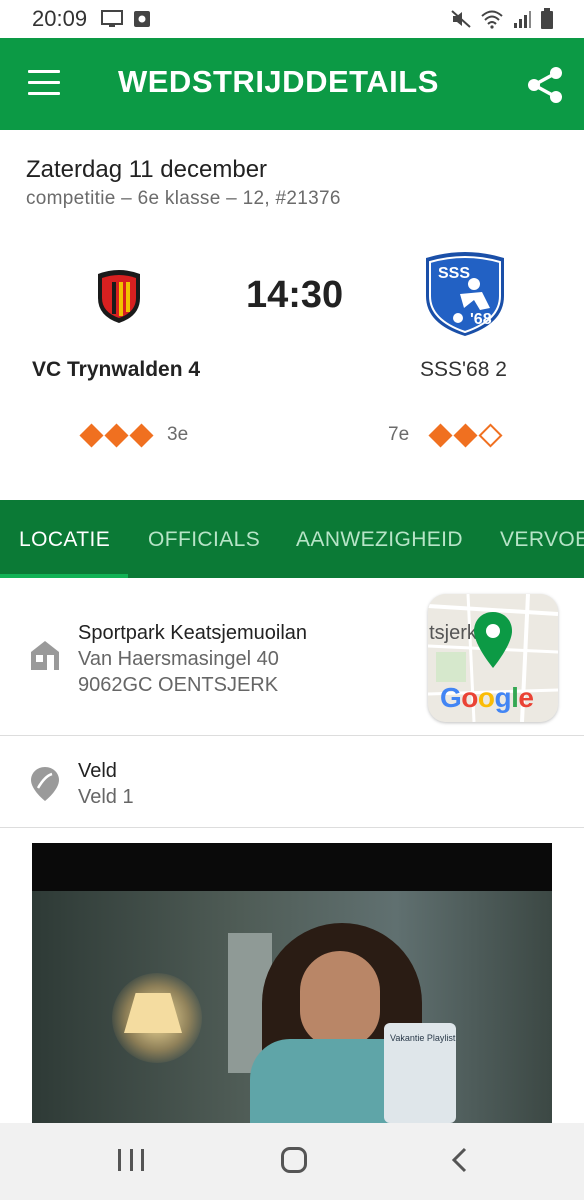 This screenshot has height=1200, width=584. Describe the element at coordinates (292, 539) in the screenshot. I see `tab-bar: LOCATIE OFFICIALS AANWEZIGHEID VERVOE` at that location.